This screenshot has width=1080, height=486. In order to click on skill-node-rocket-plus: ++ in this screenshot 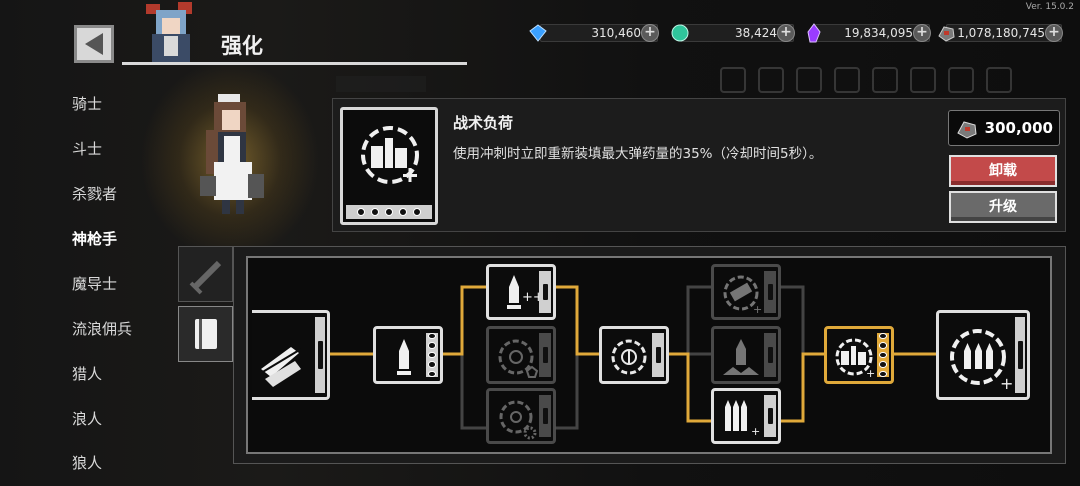, I will do `click(521, 292)`.